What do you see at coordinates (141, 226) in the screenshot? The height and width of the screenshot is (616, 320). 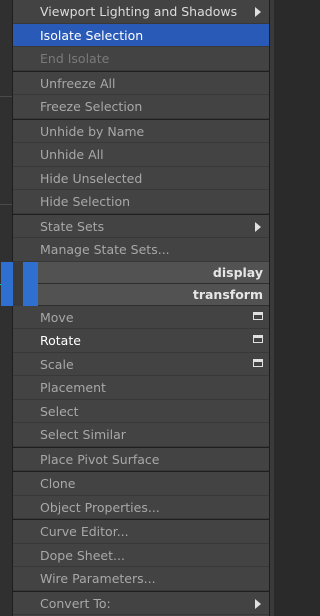 I see `menu-item-state-sets: State Sets` at bounding box center [141, 226].